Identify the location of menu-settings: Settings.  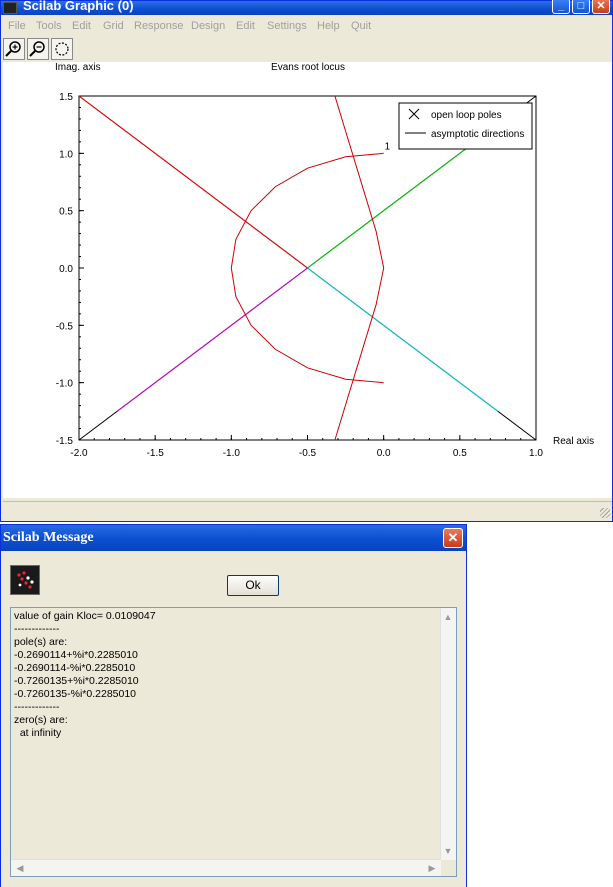
(287, 26).